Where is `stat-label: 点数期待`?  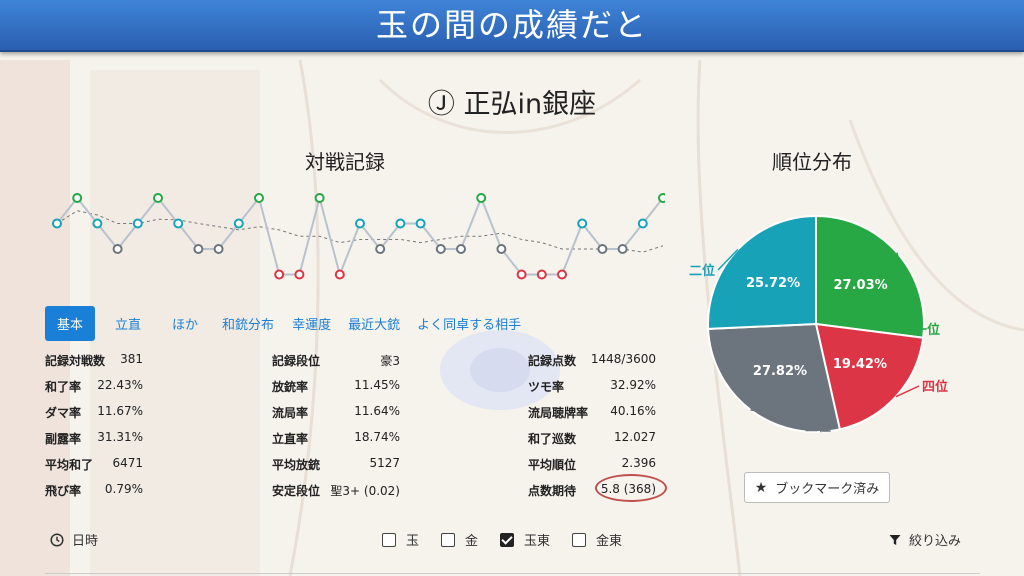
stat-label: 点数期待 is located at coordinates (552, 491).